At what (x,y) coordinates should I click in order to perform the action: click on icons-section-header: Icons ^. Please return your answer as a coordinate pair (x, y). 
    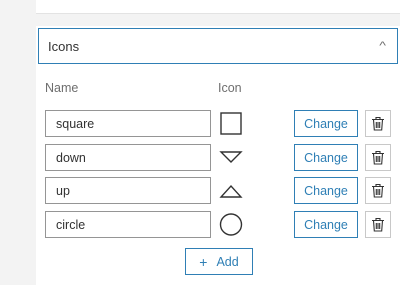
    Looking at the image, I should click on (218, 46).